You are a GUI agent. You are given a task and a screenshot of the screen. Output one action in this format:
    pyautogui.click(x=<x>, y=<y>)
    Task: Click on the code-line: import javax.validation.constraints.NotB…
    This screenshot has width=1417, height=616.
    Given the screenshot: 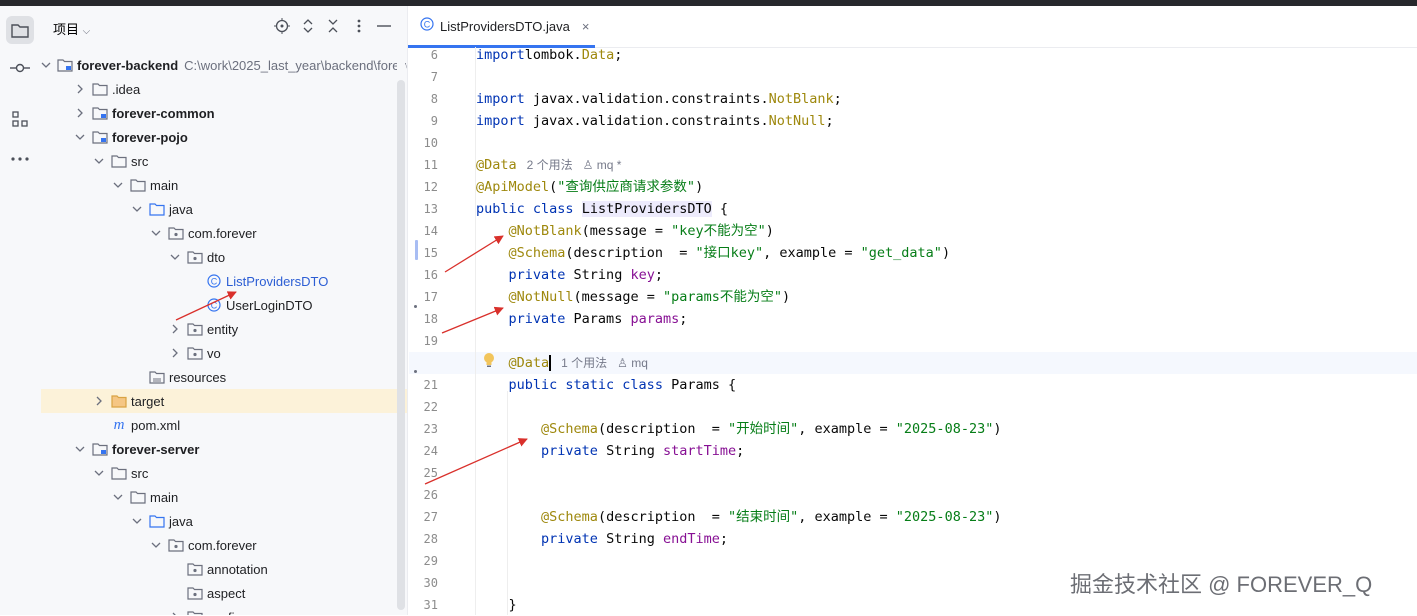 What is the action you would take?
    pyautogui.click(x=659, y=99)
    